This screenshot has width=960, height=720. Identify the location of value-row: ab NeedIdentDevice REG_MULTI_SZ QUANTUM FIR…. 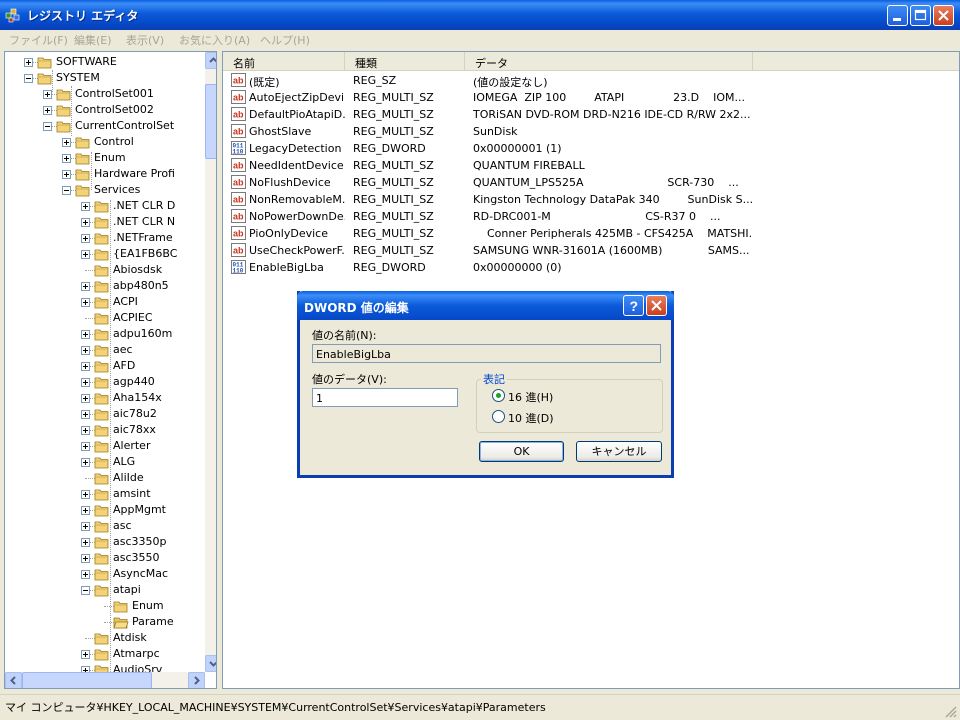
(591, 165).